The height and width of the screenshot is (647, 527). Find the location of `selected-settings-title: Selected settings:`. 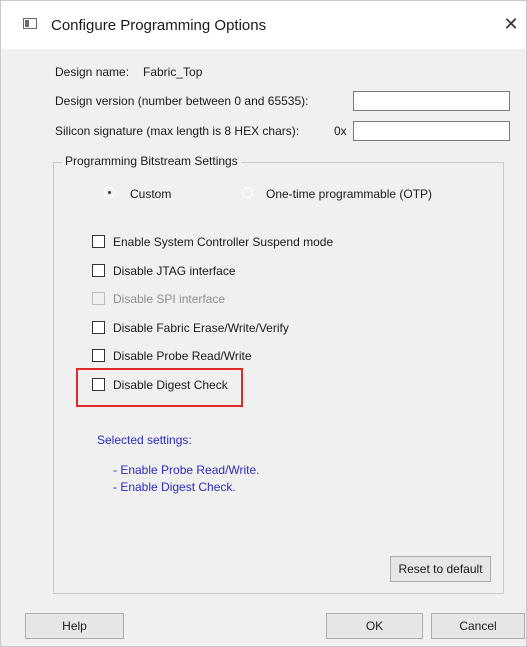

selected-settings-title: Selected settings: is located at coordinates (144, 440).